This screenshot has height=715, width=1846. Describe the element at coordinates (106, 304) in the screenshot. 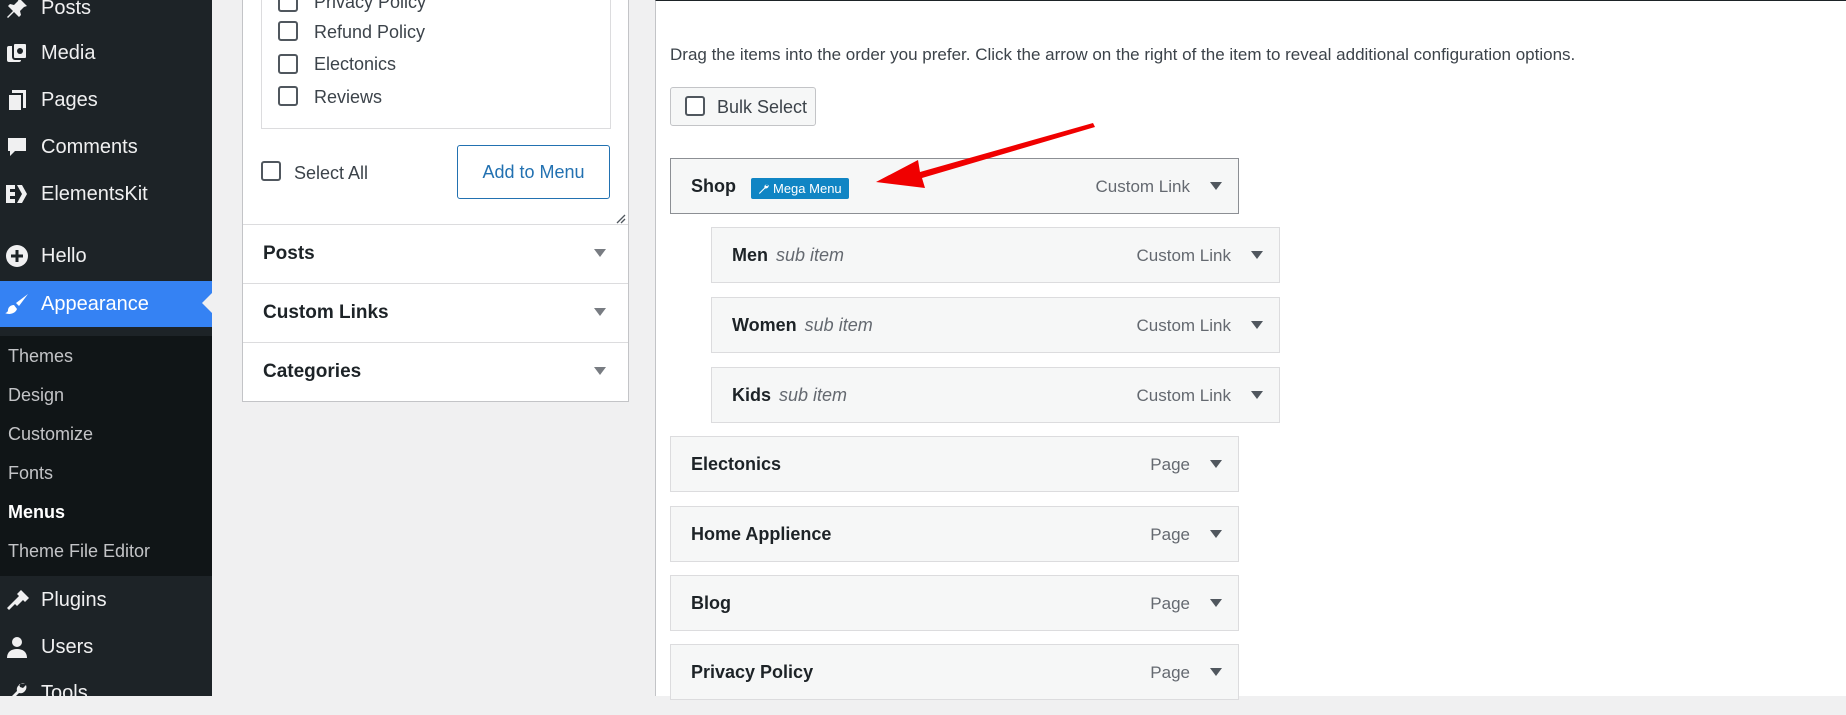

I see `sidebar-item-appearance: Appearance` at that location.